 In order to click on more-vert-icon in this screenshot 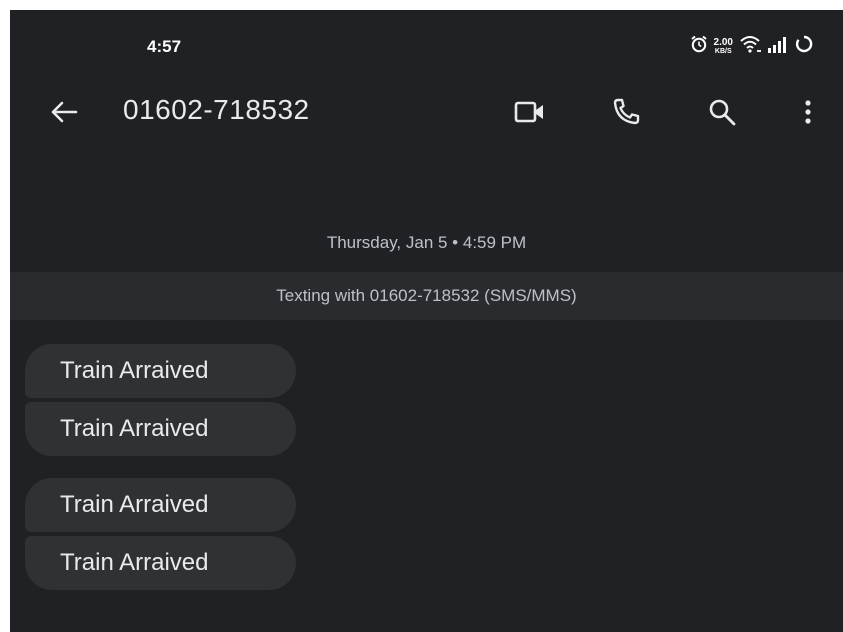, I will do `click(808, 112)`.